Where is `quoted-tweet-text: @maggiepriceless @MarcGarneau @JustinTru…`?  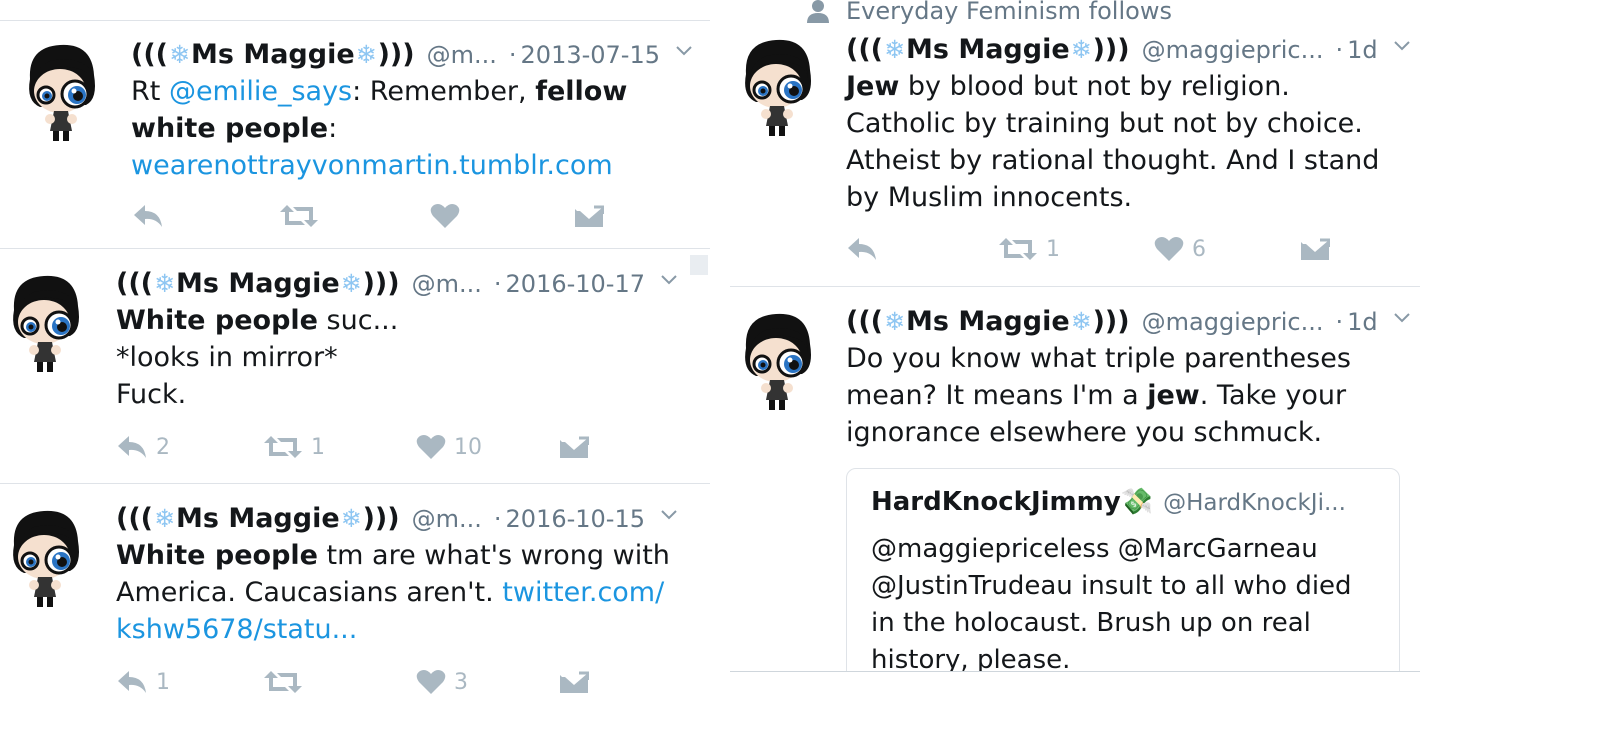 quoted-tweet-text: @maggiepriceless @MarcGarneau @JustinTru… is located at coordinates (1111, 603).